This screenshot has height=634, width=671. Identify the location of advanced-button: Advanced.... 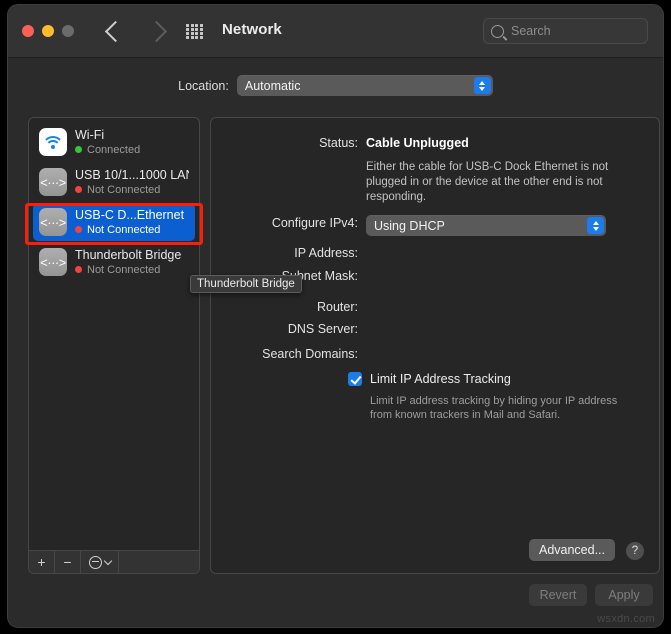
(571, 550).